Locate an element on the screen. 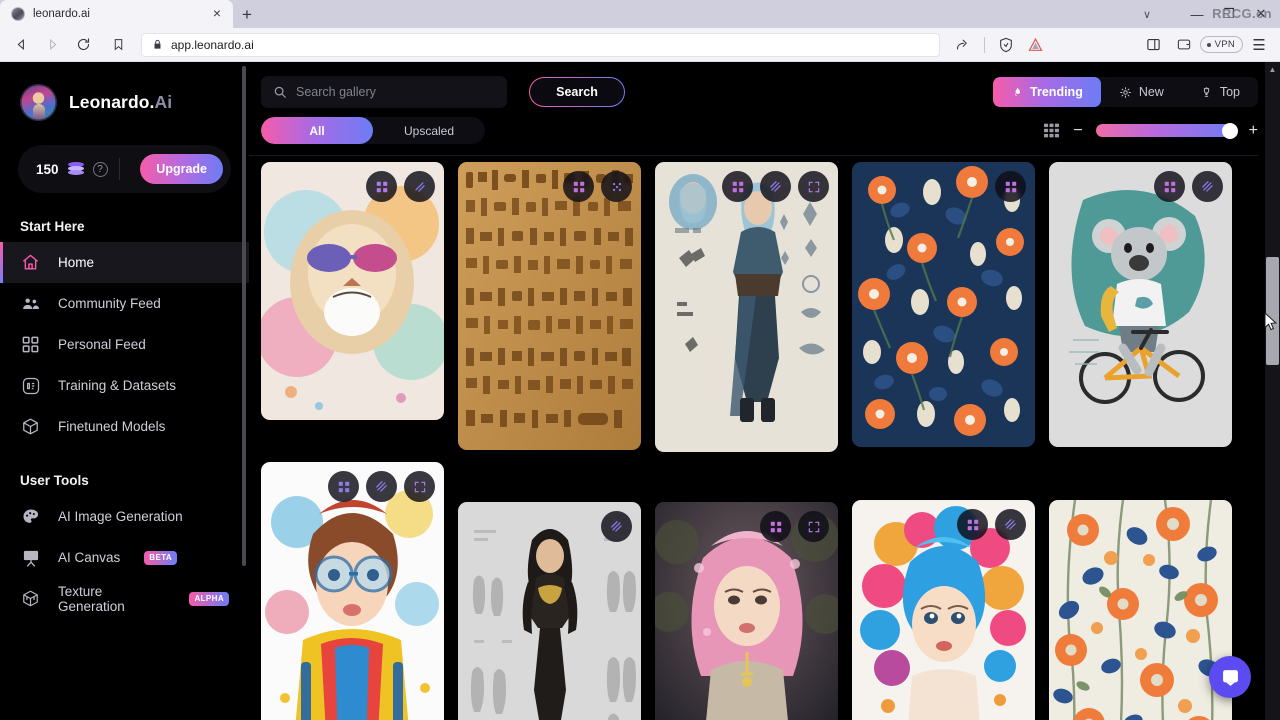  gallery-card-pink-hair-fantasy-portrait is located at coordinates (746, 611).